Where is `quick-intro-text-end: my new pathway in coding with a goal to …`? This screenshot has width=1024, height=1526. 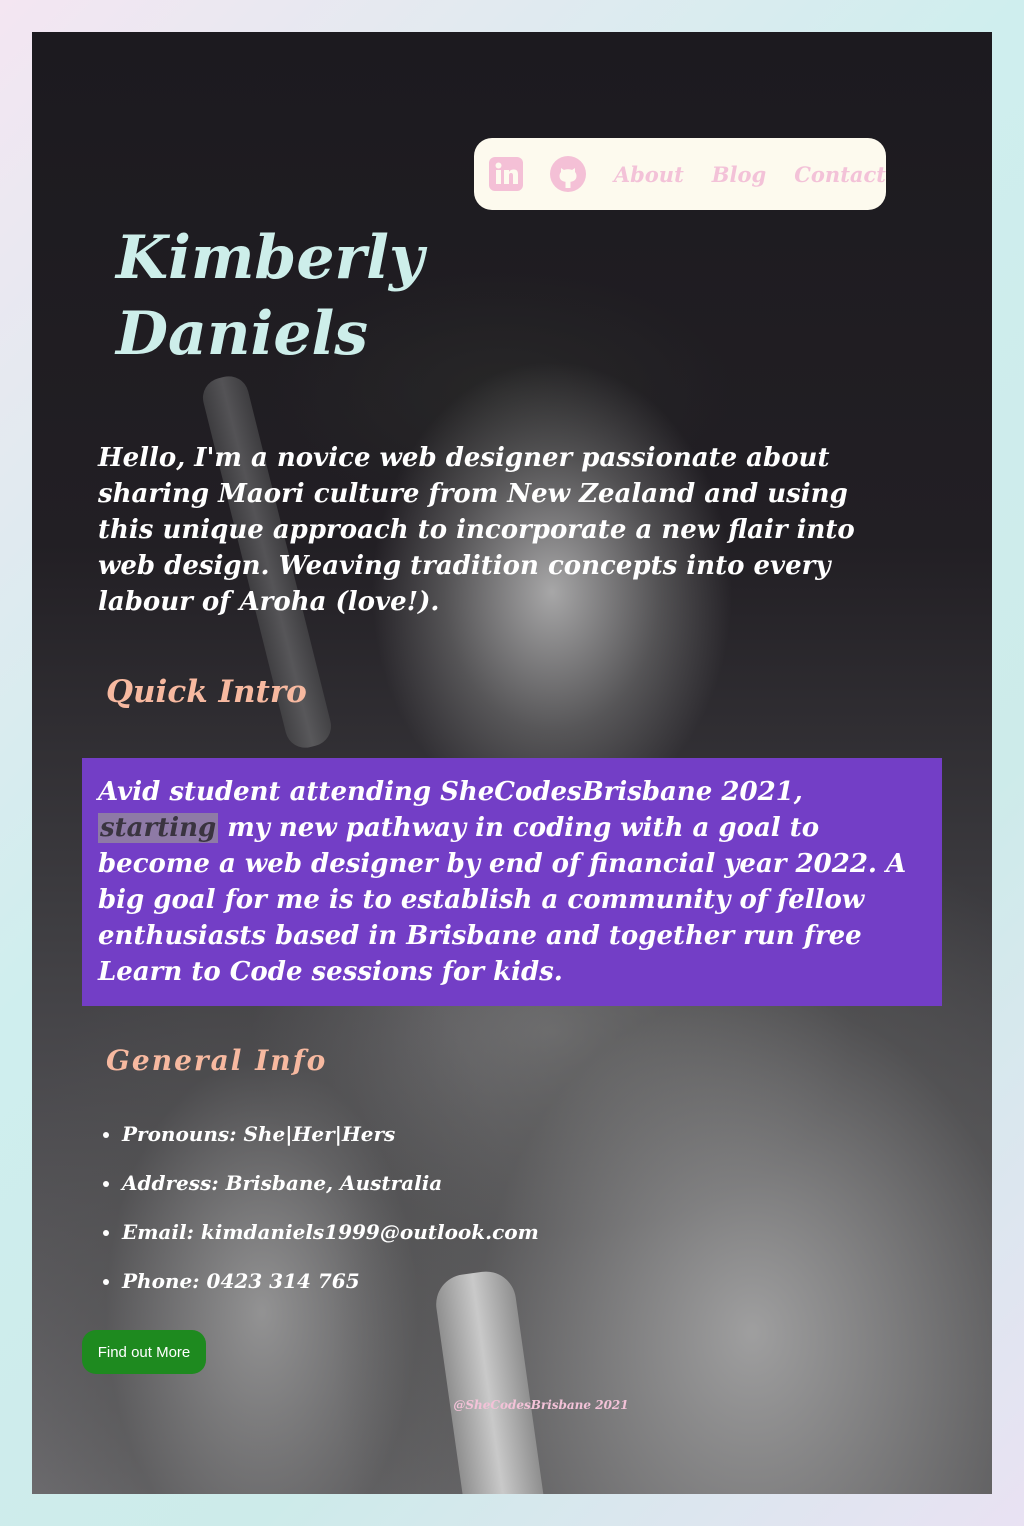 quick-intro-text-end: my new pathway in coding with a goal to … is located at coordinates (502, 900).